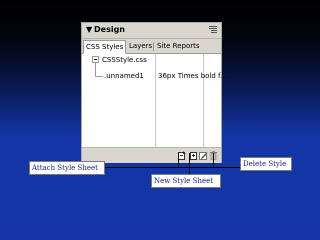 Image resolution: width=320 pixels, height=240 pixels. I want to click on tree-branch, so click(99, 76).